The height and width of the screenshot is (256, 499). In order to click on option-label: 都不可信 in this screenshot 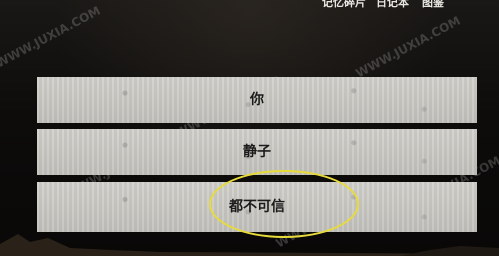, I will do `click(257, 207)`.